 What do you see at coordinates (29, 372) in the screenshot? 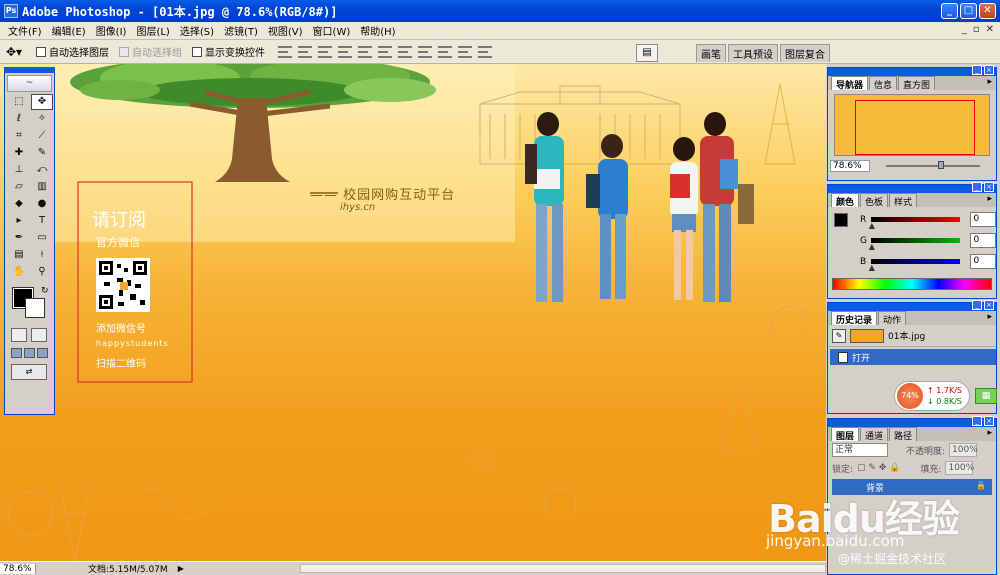
I see `jump-to-imageready-icon: ⇄` at bounding box center [29, 372].